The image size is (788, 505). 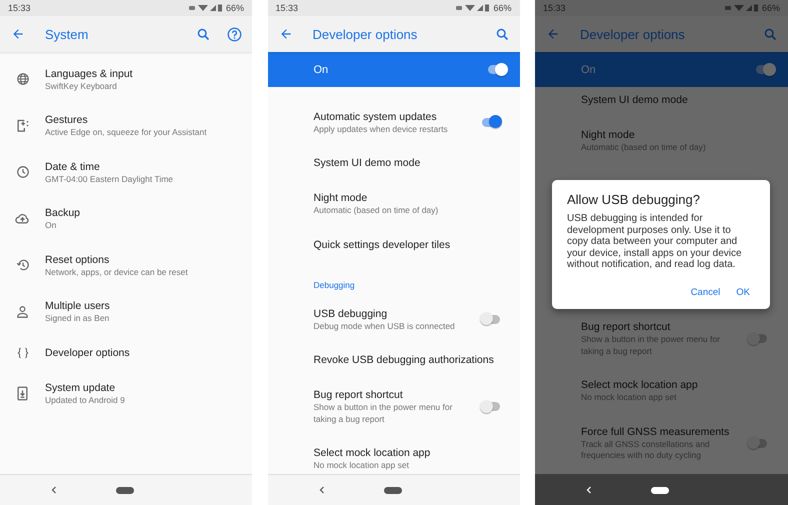 I want to click on setting-title: USB debugging, so click(x=351, y=313).